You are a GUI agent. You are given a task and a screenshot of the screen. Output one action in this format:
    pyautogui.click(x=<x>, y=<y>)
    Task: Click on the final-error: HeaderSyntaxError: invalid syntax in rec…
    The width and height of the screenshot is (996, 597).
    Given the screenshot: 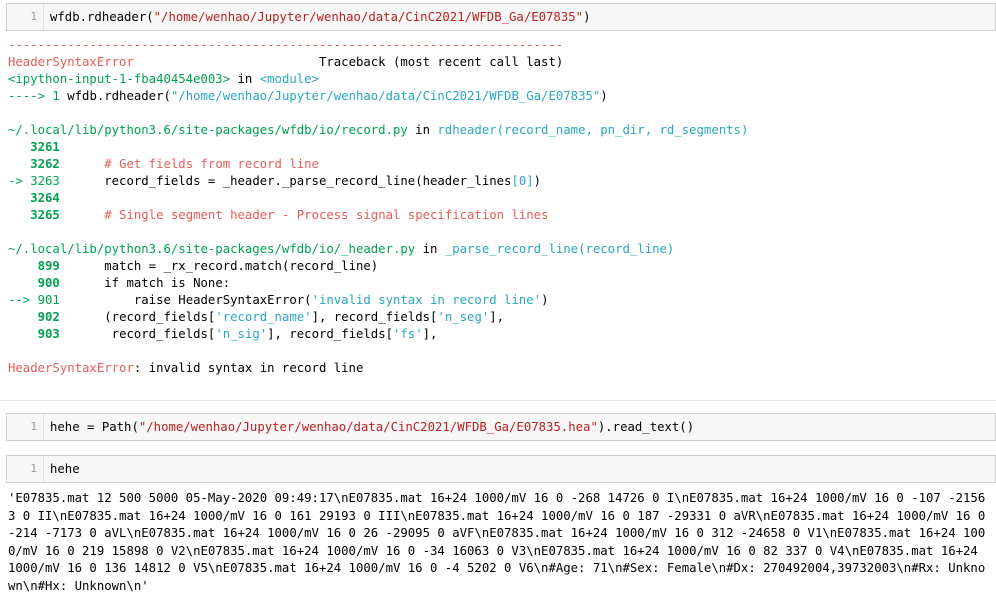 What is the action you would take?
    pyautogui.click(x=500, y=368)
    